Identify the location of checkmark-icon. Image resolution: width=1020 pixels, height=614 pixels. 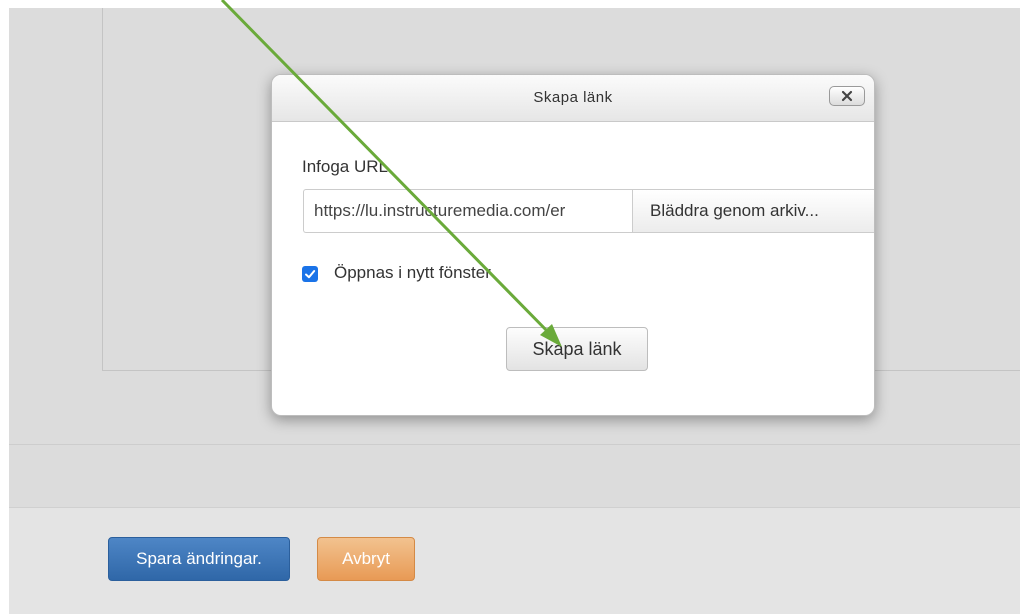
(310, 274).